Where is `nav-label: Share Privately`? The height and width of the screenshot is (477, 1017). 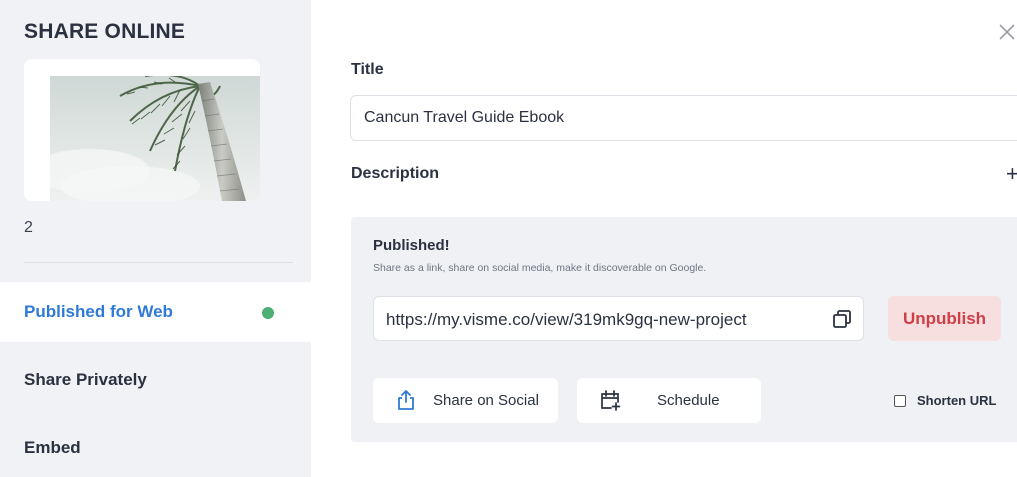 nav-label: Share Privately is located at coordinates (85, 379).